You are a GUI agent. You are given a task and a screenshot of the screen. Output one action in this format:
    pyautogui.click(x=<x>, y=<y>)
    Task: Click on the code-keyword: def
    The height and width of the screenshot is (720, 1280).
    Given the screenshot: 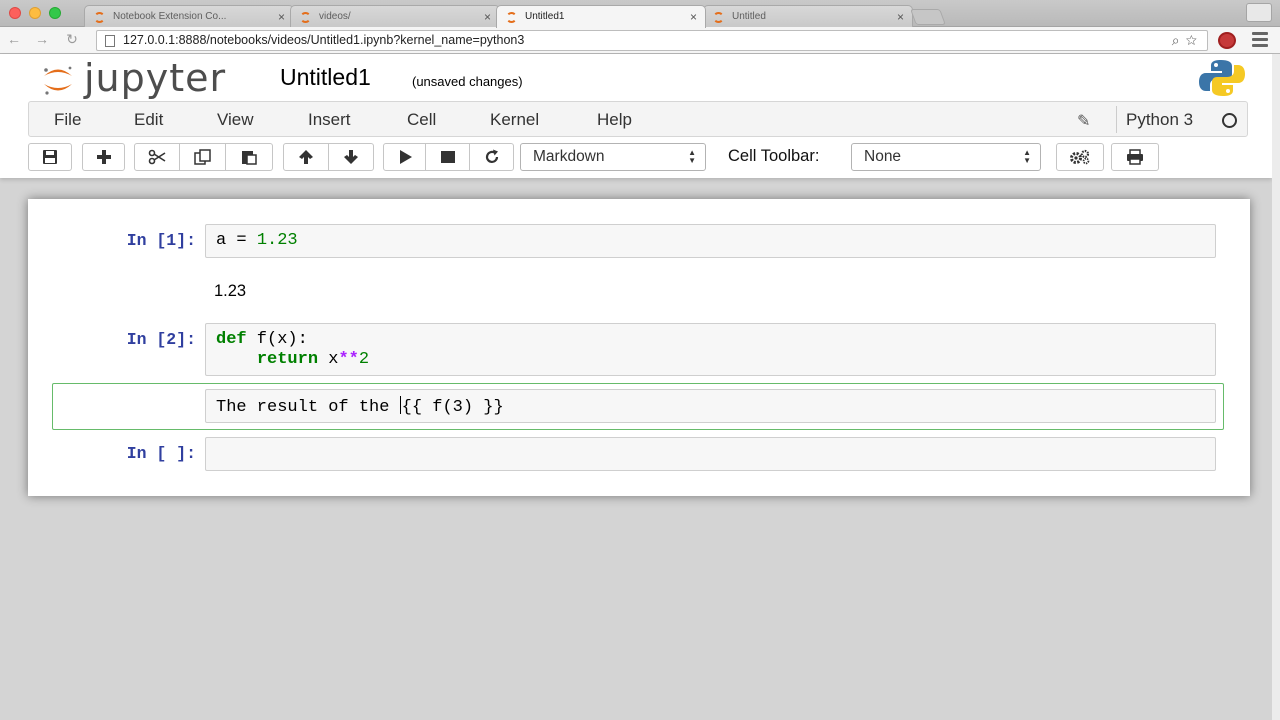 What is the action you would take?
    pyautogui.click(x=231, y=339)
    